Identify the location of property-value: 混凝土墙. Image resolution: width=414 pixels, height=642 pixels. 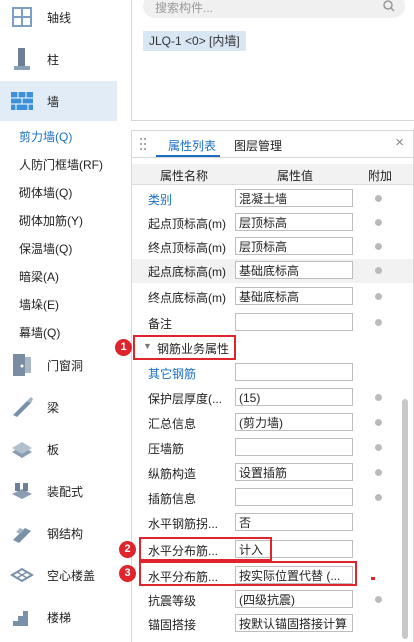
(294, 198).